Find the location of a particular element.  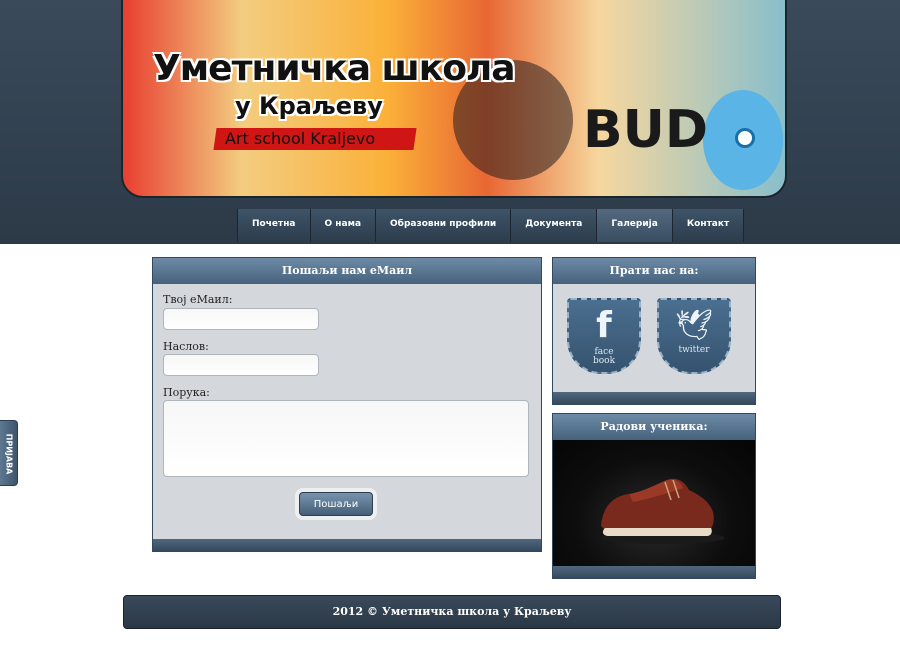

login-tab-label: ПРИЈАВА is located at coordinates (9, 454).